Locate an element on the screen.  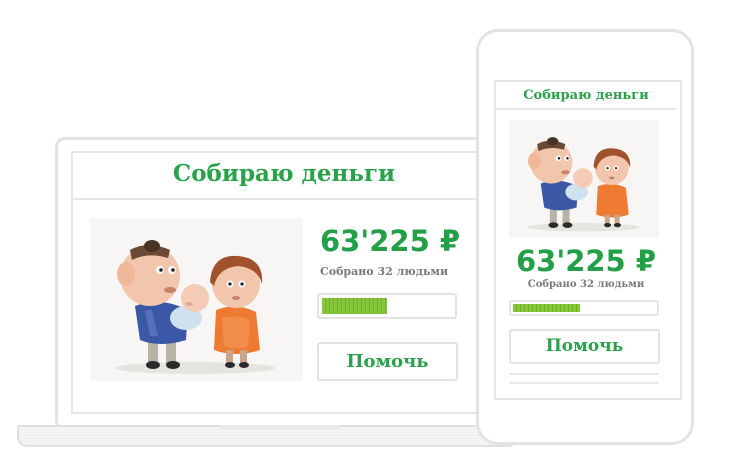
laptop-progress-fill is located at coordinates (354, 306).